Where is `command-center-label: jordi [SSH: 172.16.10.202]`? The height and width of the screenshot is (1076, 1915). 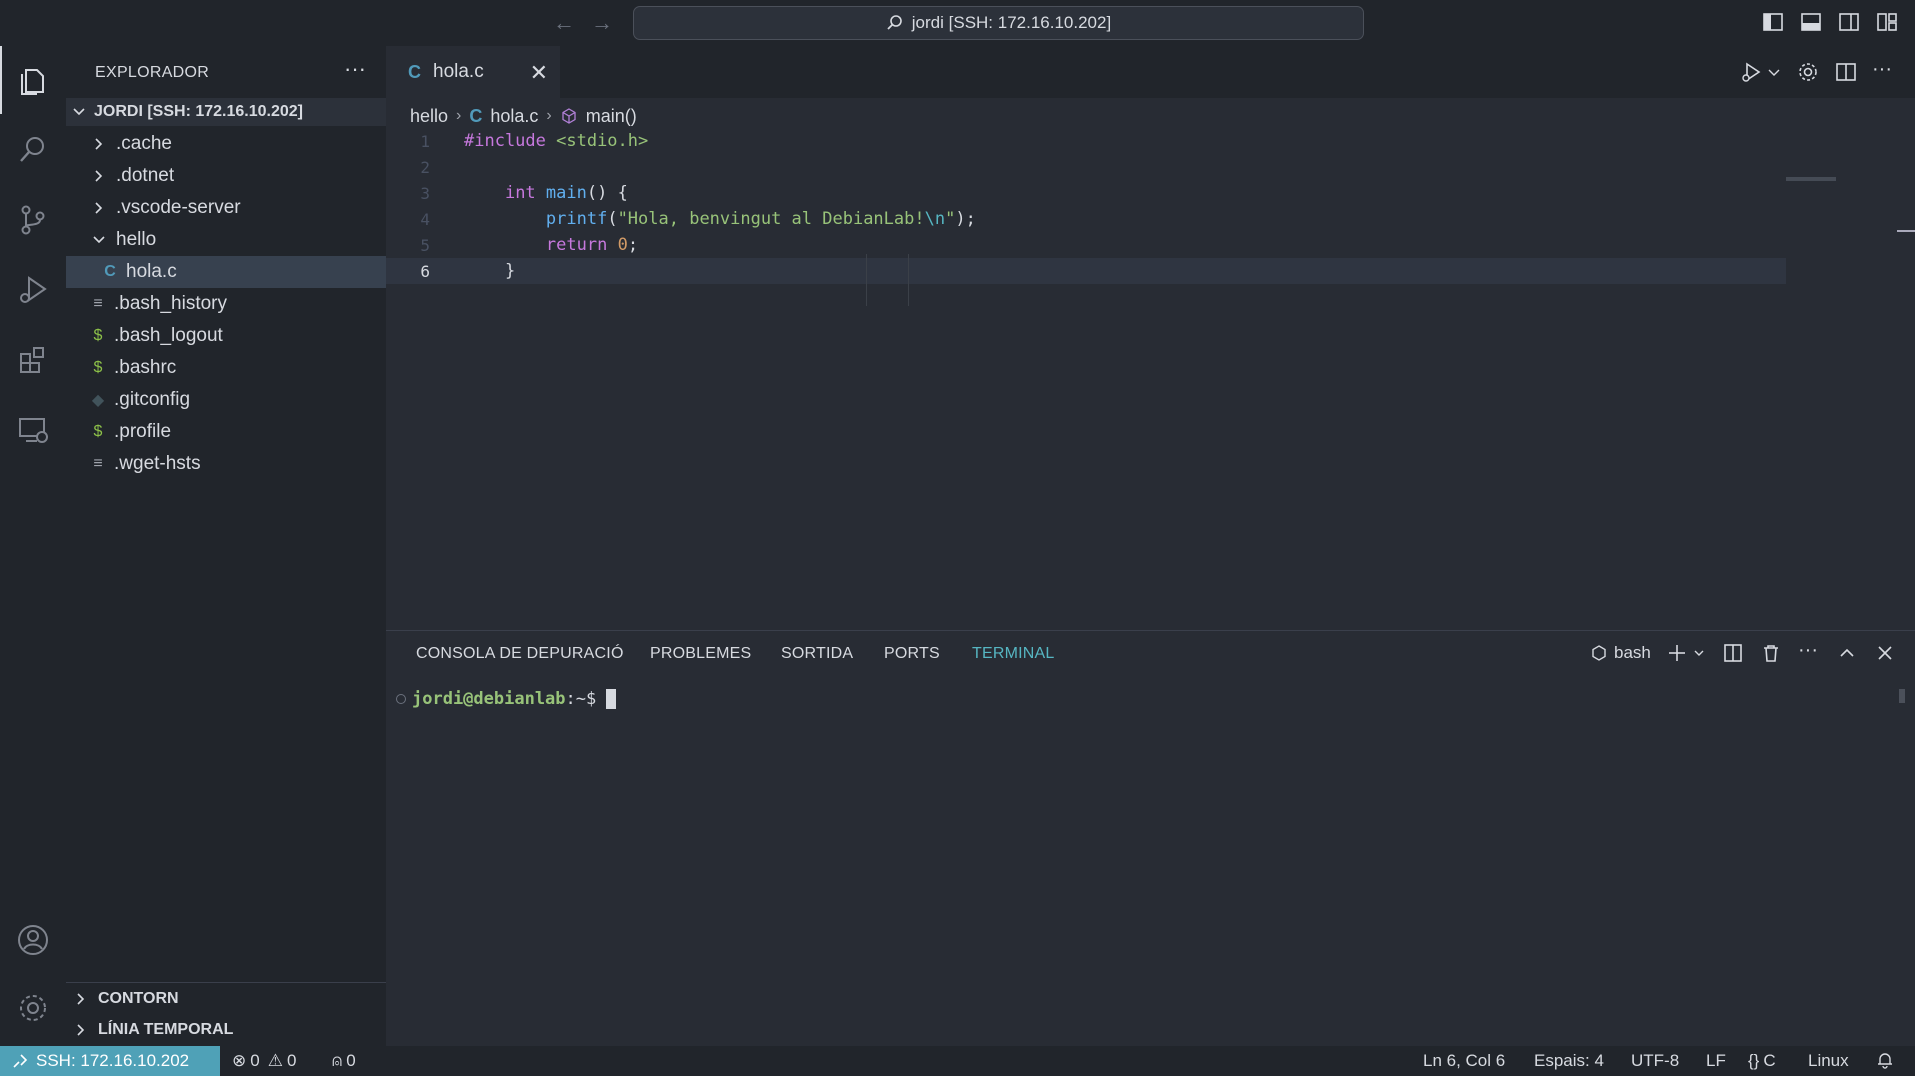
command-center-label: jordi [SSH: 172.16.10.202] is located at coordinates (1011, 22).